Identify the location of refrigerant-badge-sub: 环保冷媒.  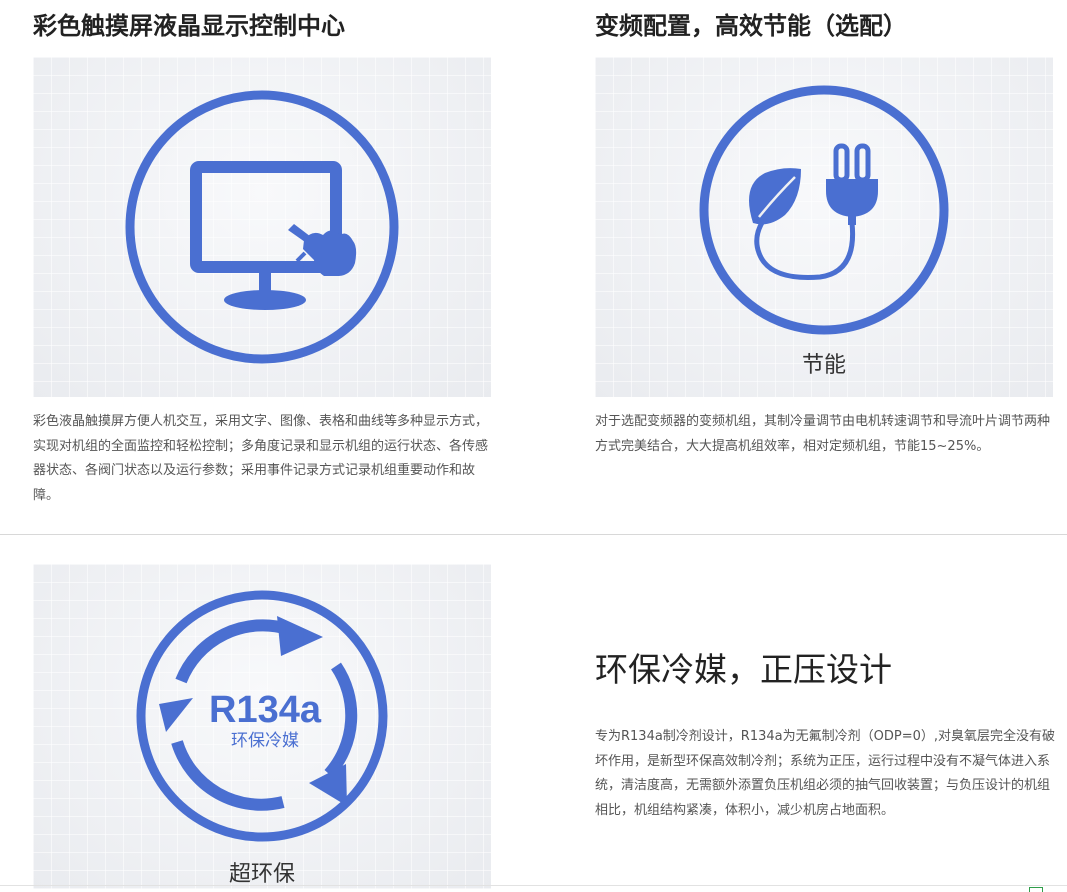
(265, 741).